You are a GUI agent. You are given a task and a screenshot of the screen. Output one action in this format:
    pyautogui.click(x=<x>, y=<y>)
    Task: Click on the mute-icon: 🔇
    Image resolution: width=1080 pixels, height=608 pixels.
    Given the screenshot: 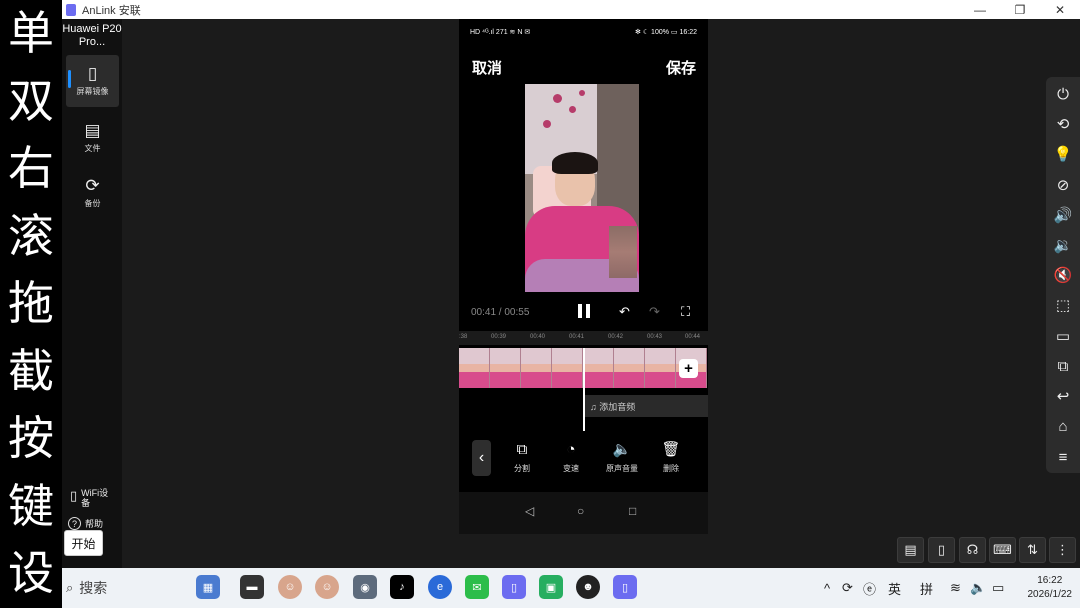 What is the action you would take?
    pyautogui.click(x=1063, y=275)
    